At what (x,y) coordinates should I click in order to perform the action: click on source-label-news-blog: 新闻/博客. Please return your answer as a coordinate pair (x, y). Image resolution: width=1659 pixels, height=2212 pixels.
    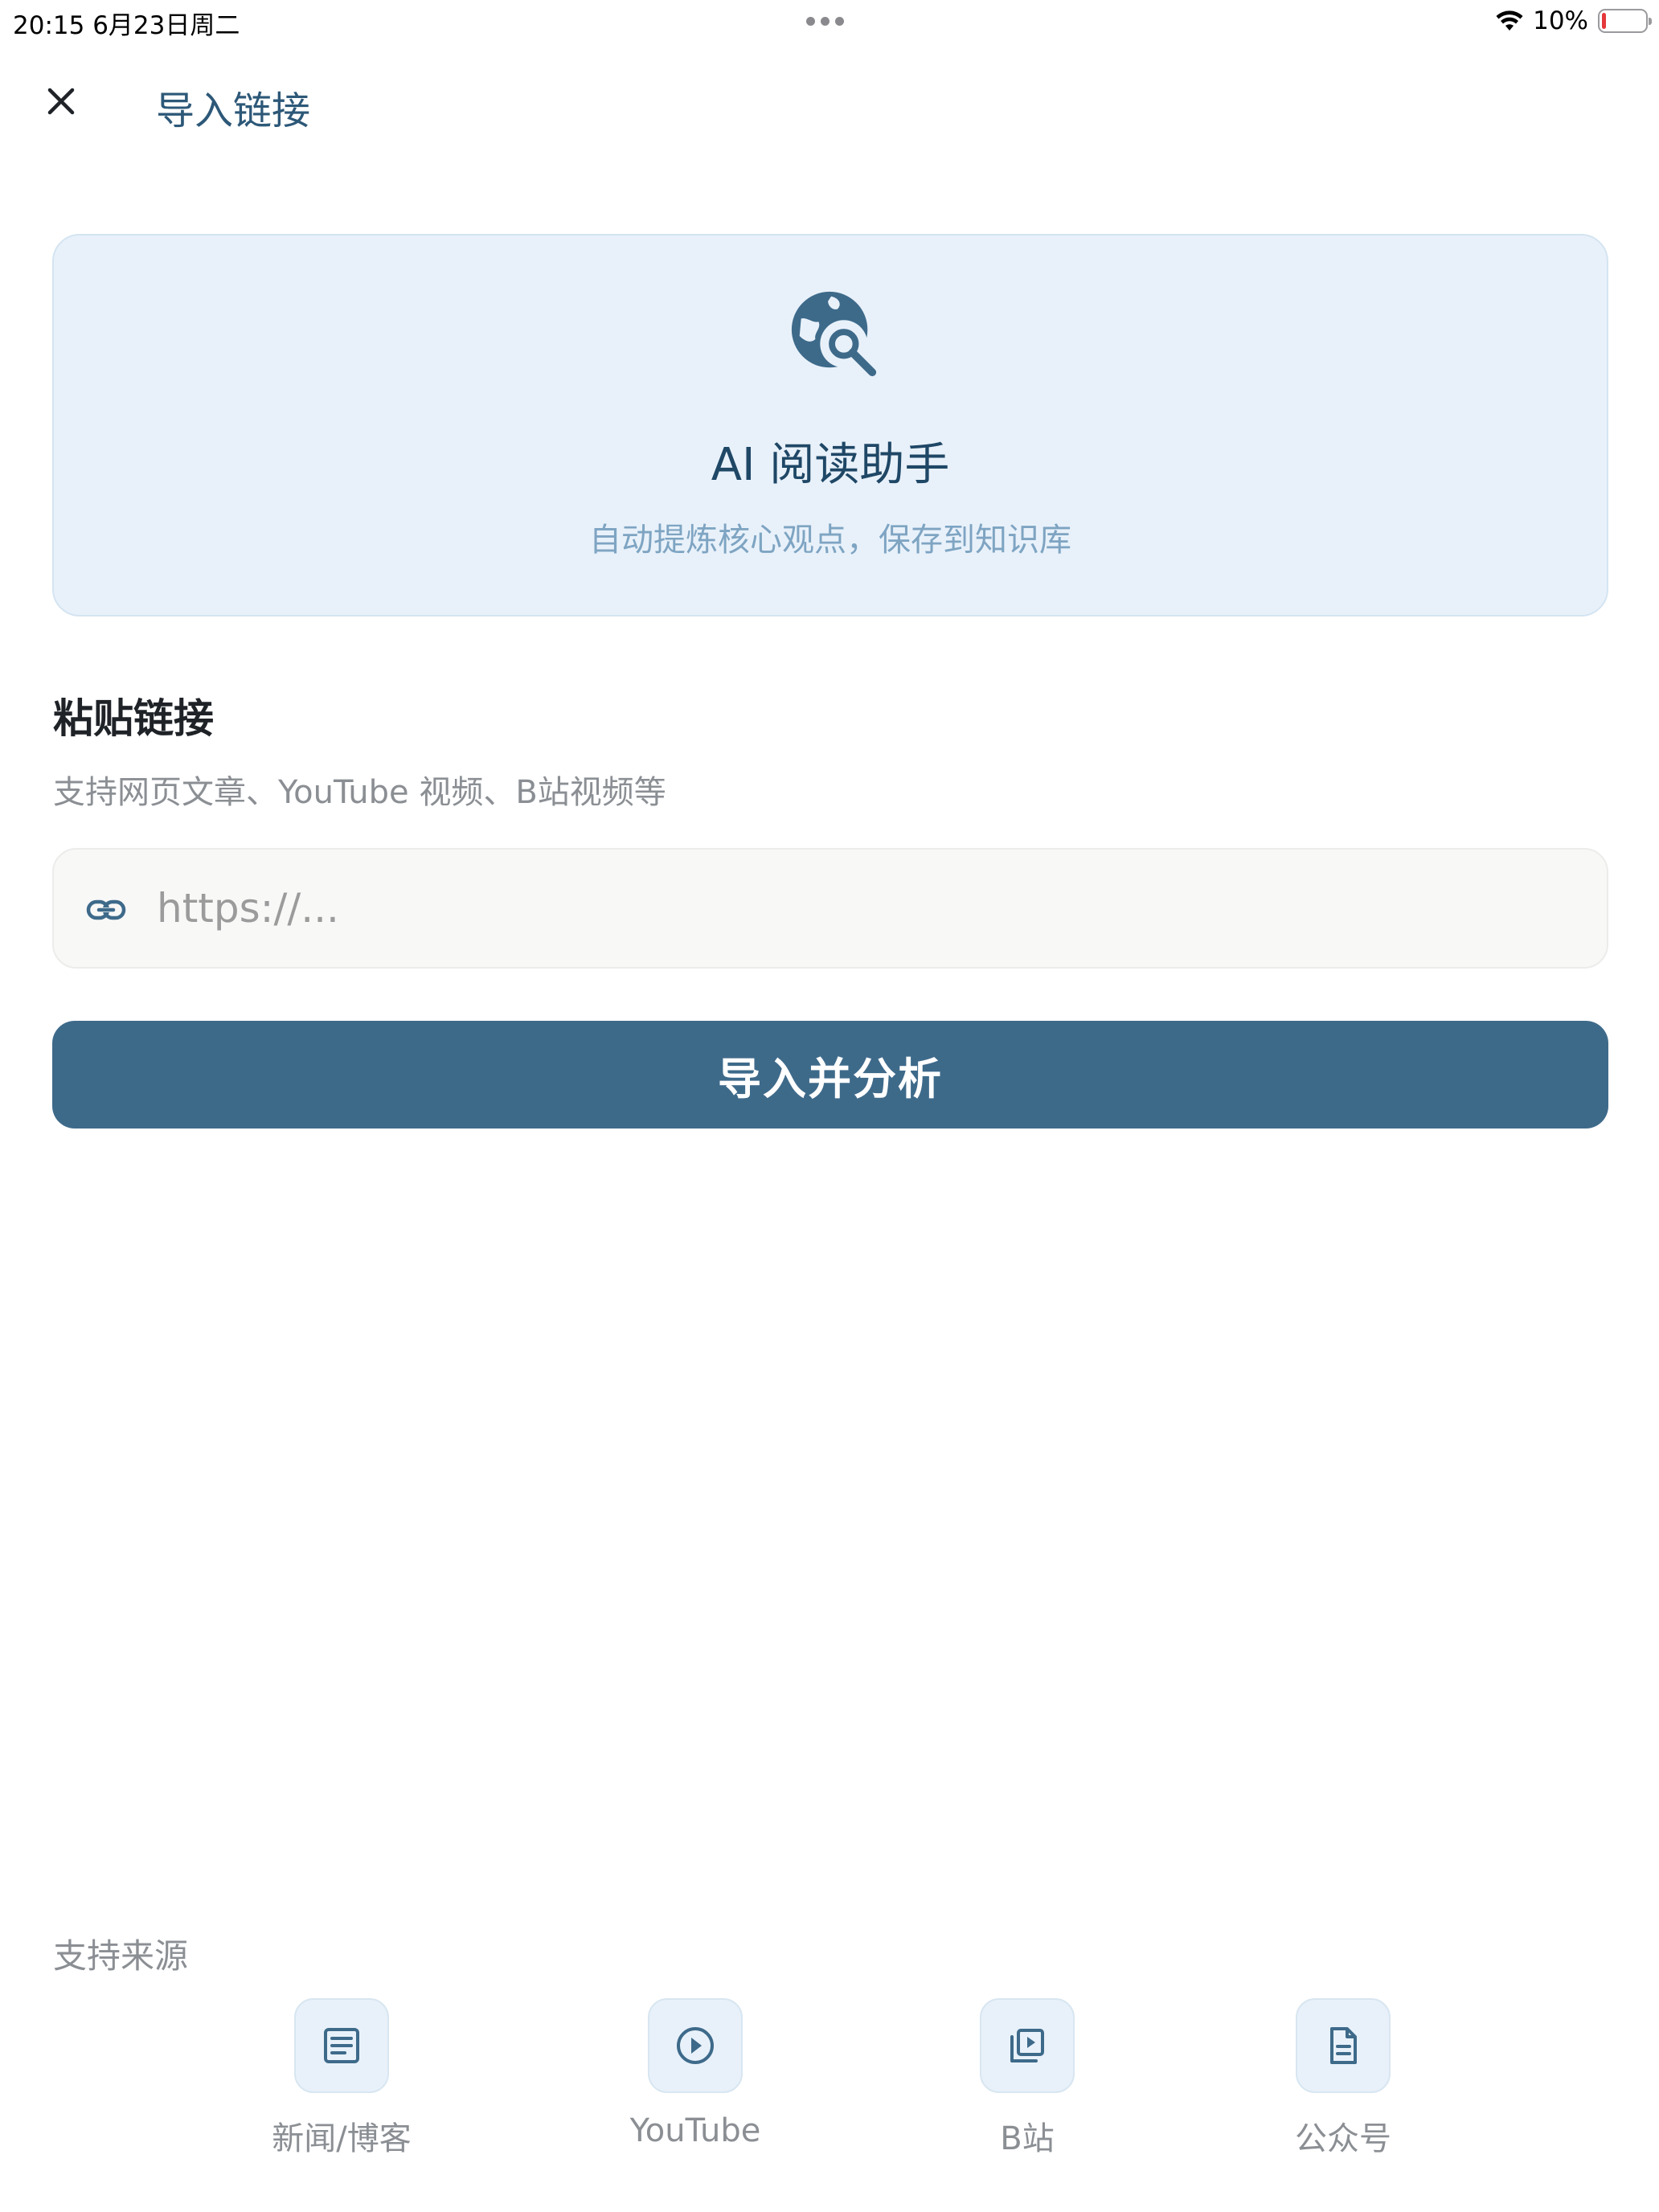
    Looking at the image, I should click on (342, 2138).